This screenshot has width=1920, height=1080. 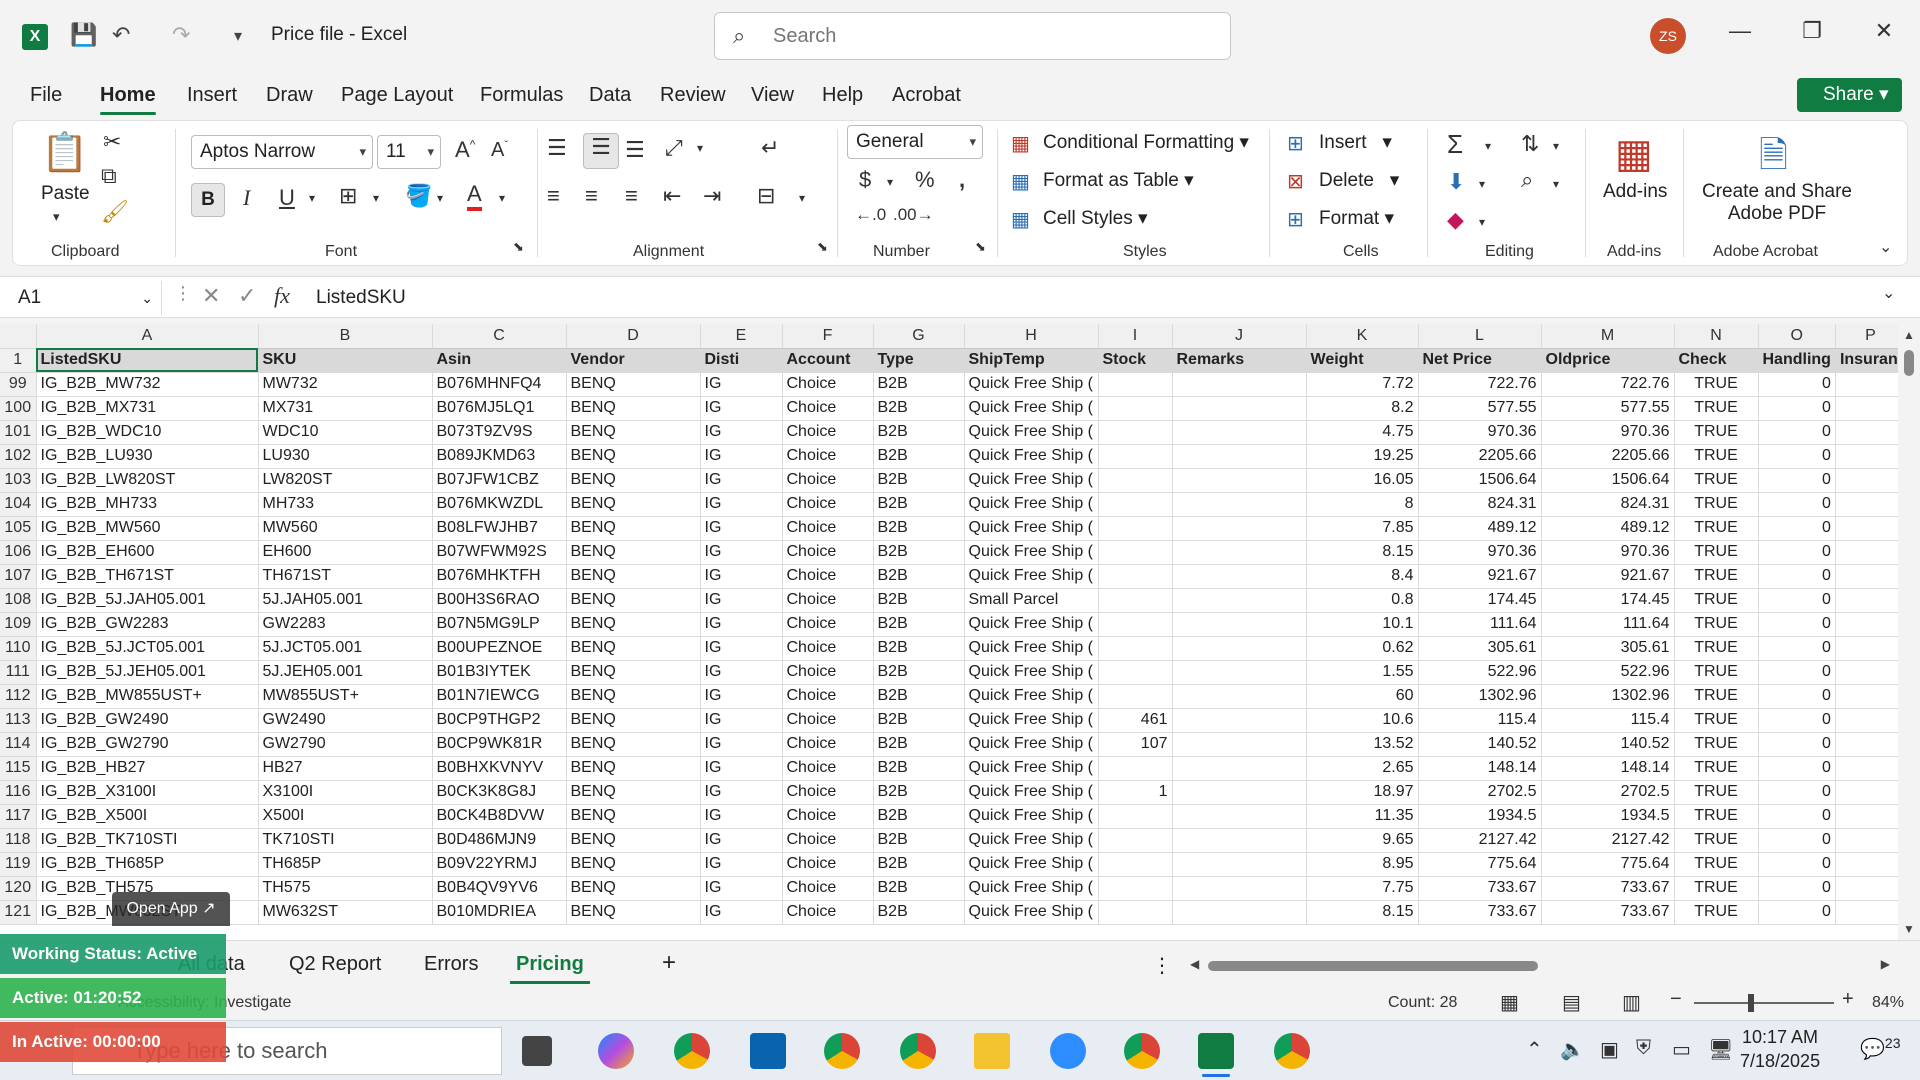 I want to click on grid-cell: 2127.42, so click(x=1480, y=840).